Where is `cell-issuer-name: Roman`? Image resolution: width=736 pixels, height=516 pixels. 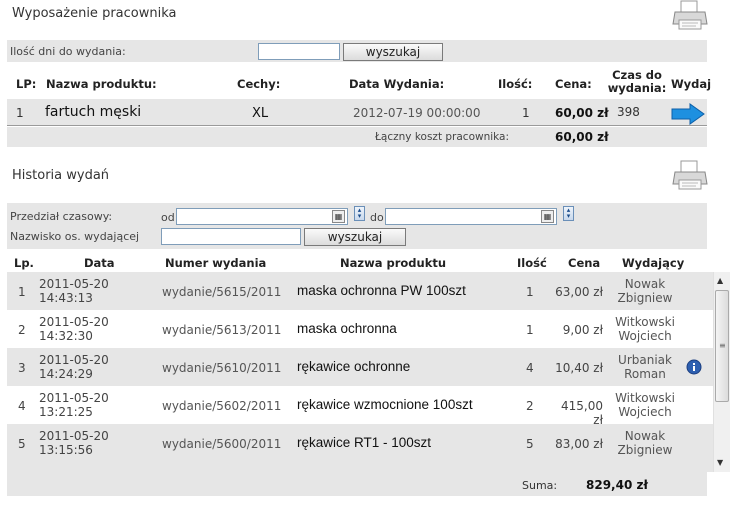
cell-issuer-name: Roman is located at coordinates (645, 374).